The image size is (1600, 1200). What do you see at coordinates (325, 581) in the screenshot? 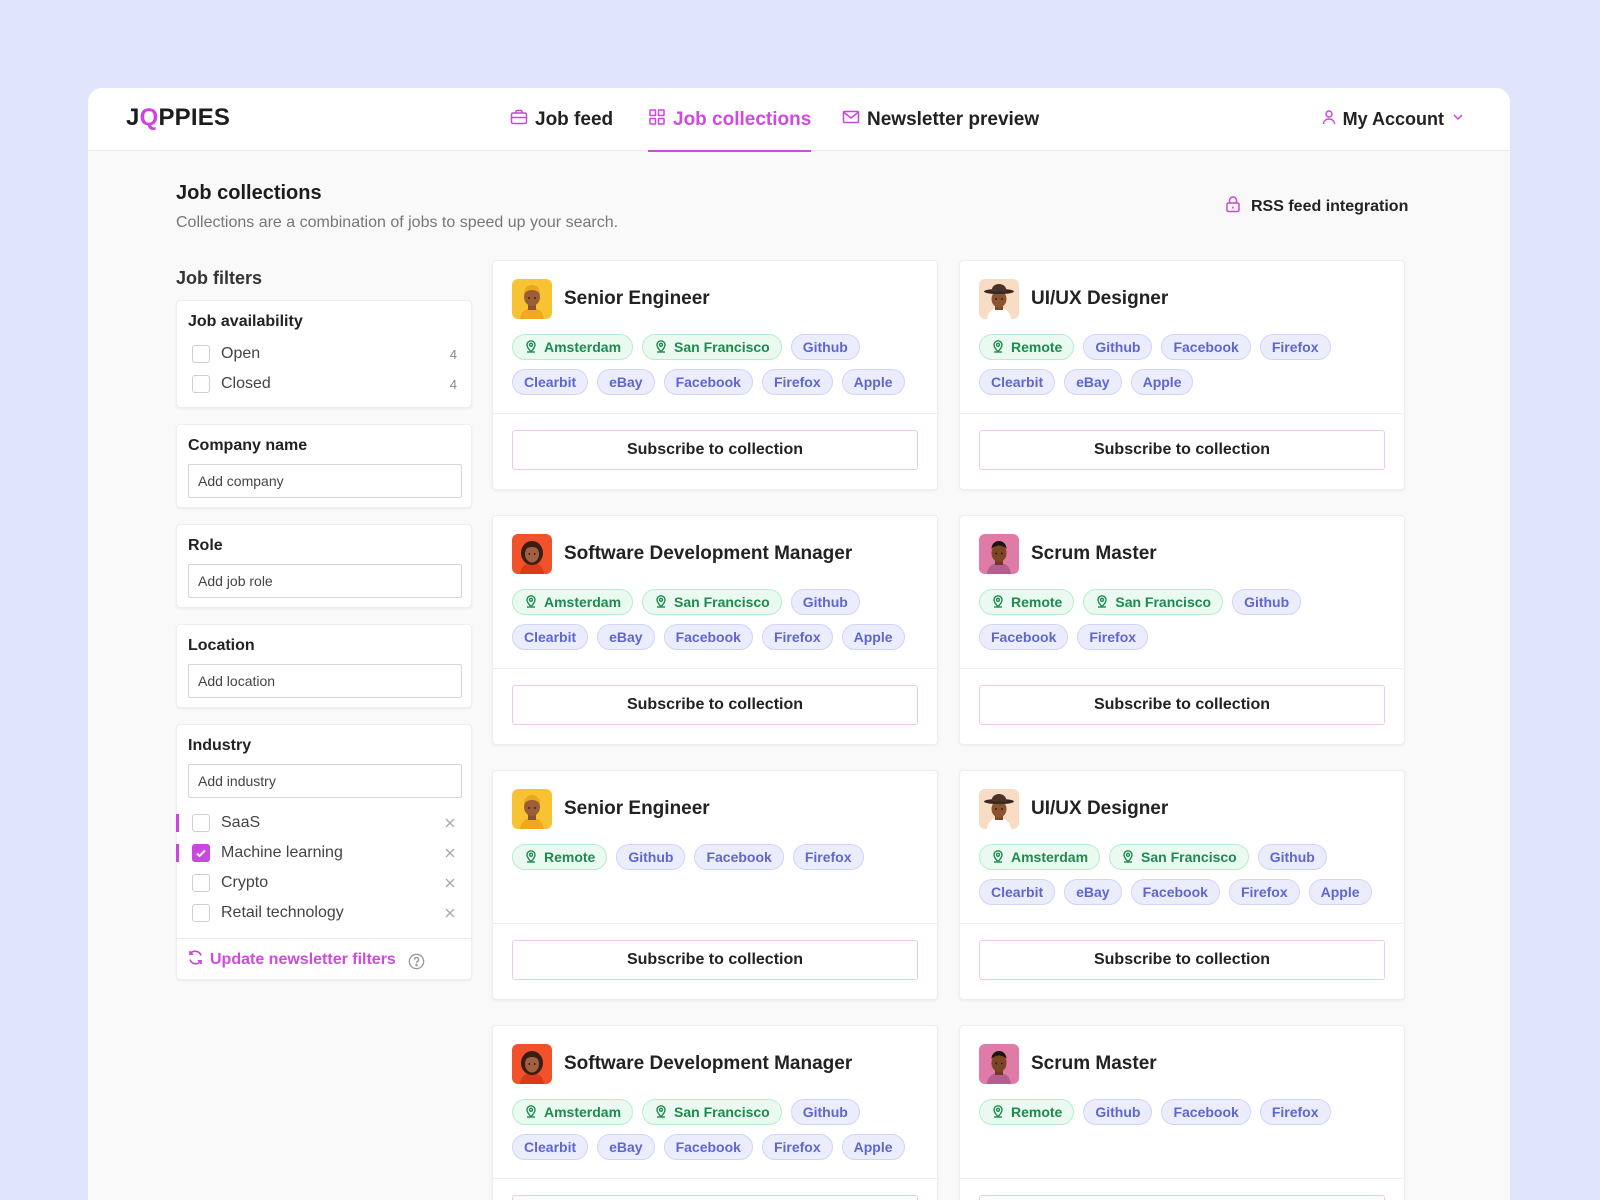
I see `role-input` at bounding box center [325, 581].